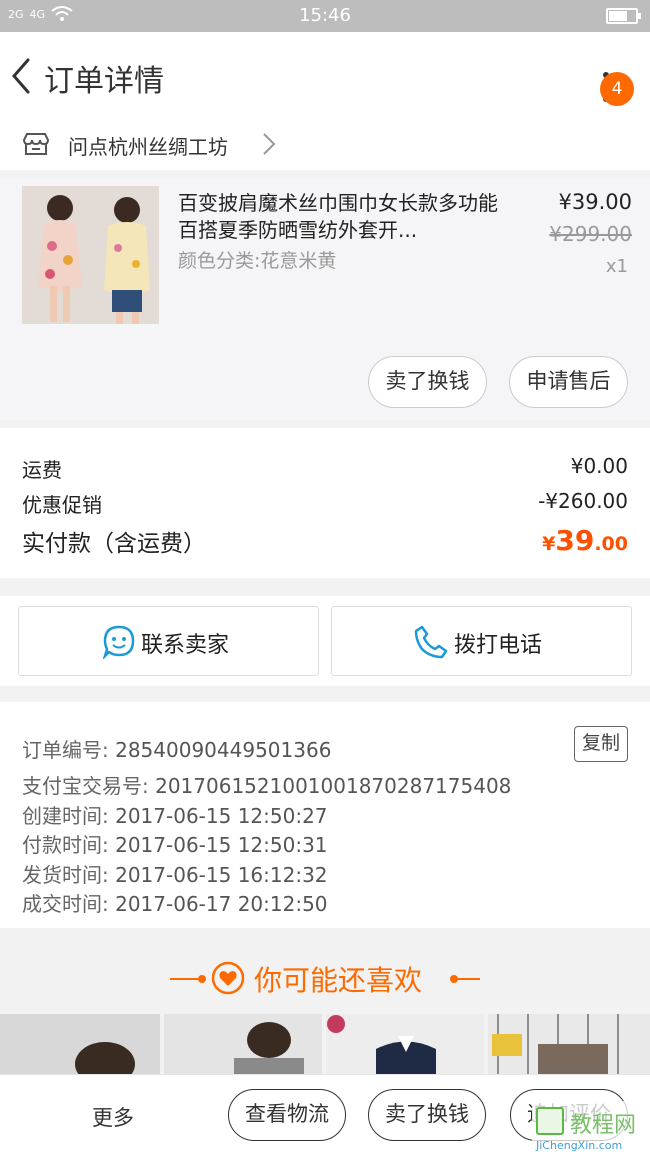  Describe the element at coordinates (583, 501) in the screenshot. I see `discount-value: -¥260.00` at that location.